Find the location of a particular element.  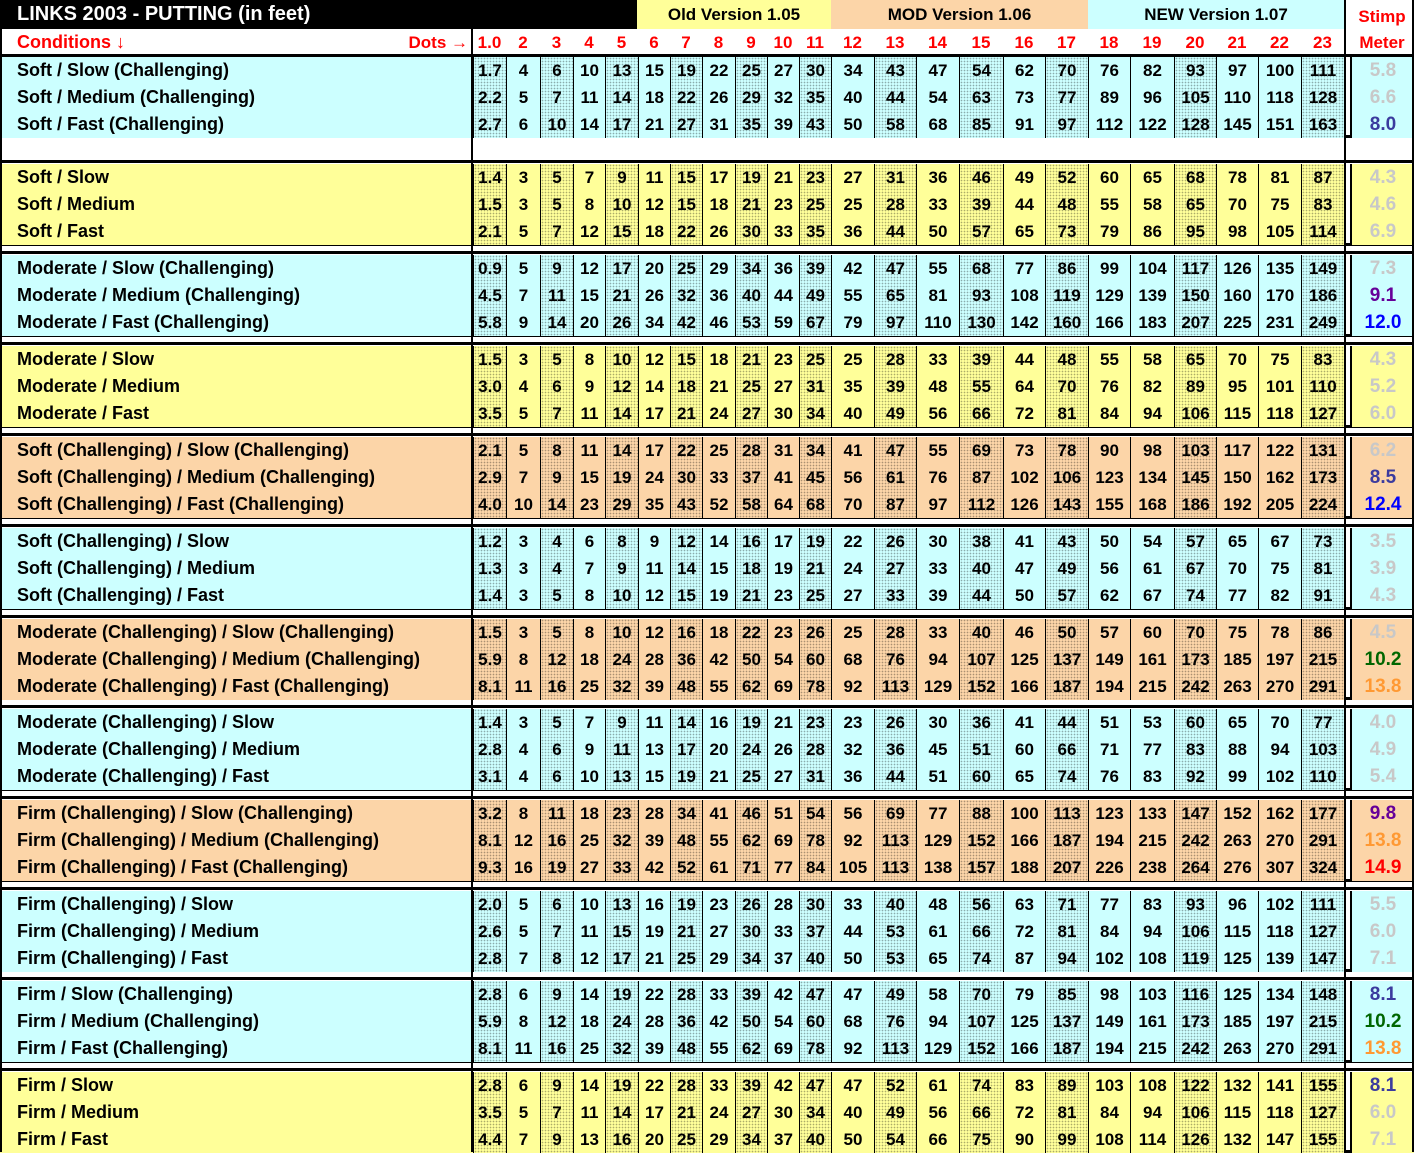

table-cell: 45 is located at coordinates (815, 477).